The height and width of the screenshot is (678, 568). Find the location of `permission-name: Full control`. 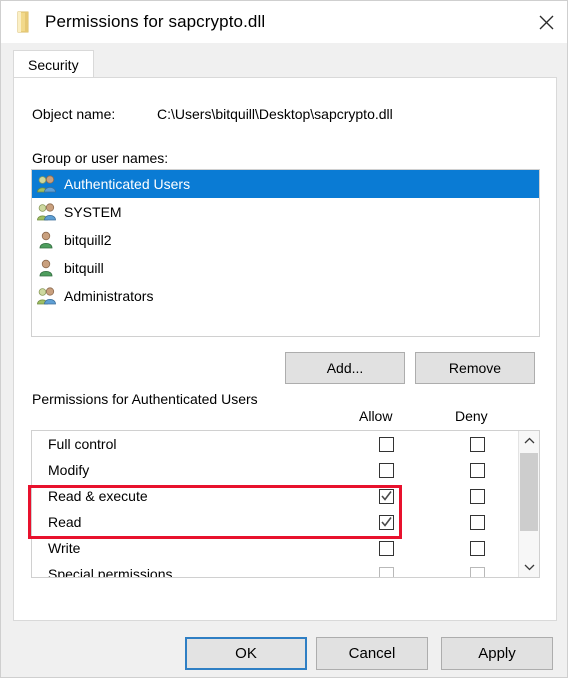

permission-name: Full control is located at coordinates (82, 444).